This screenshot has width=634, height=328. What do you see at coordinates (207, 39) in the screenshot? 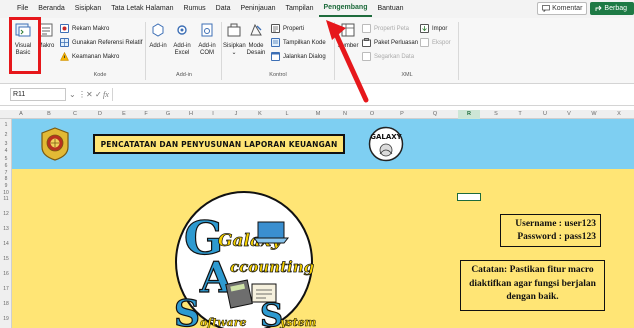
I see `com-addins-button: Add-in COM` at bounding box center [207, 39].